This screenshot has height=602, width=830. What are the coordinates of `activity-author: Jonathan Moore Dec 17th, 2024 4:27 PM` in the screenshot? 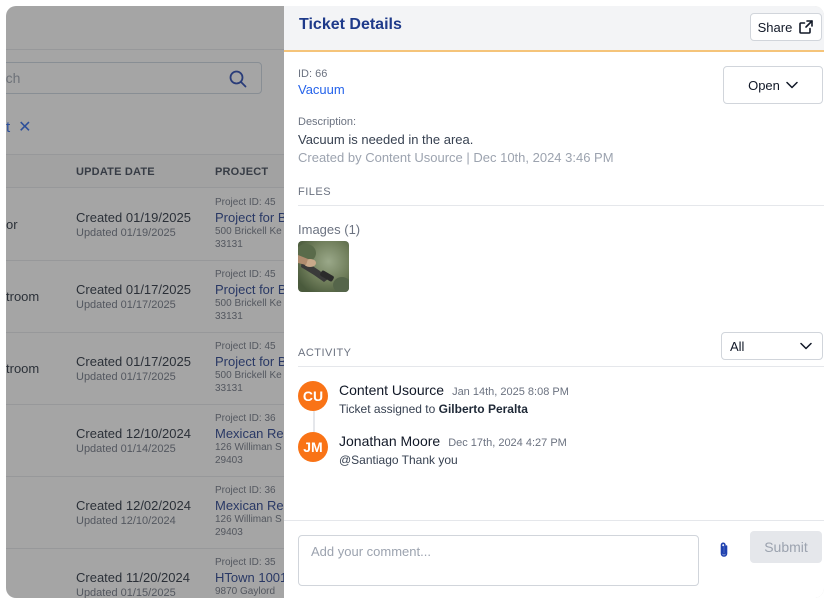 It's located at (453, 441).